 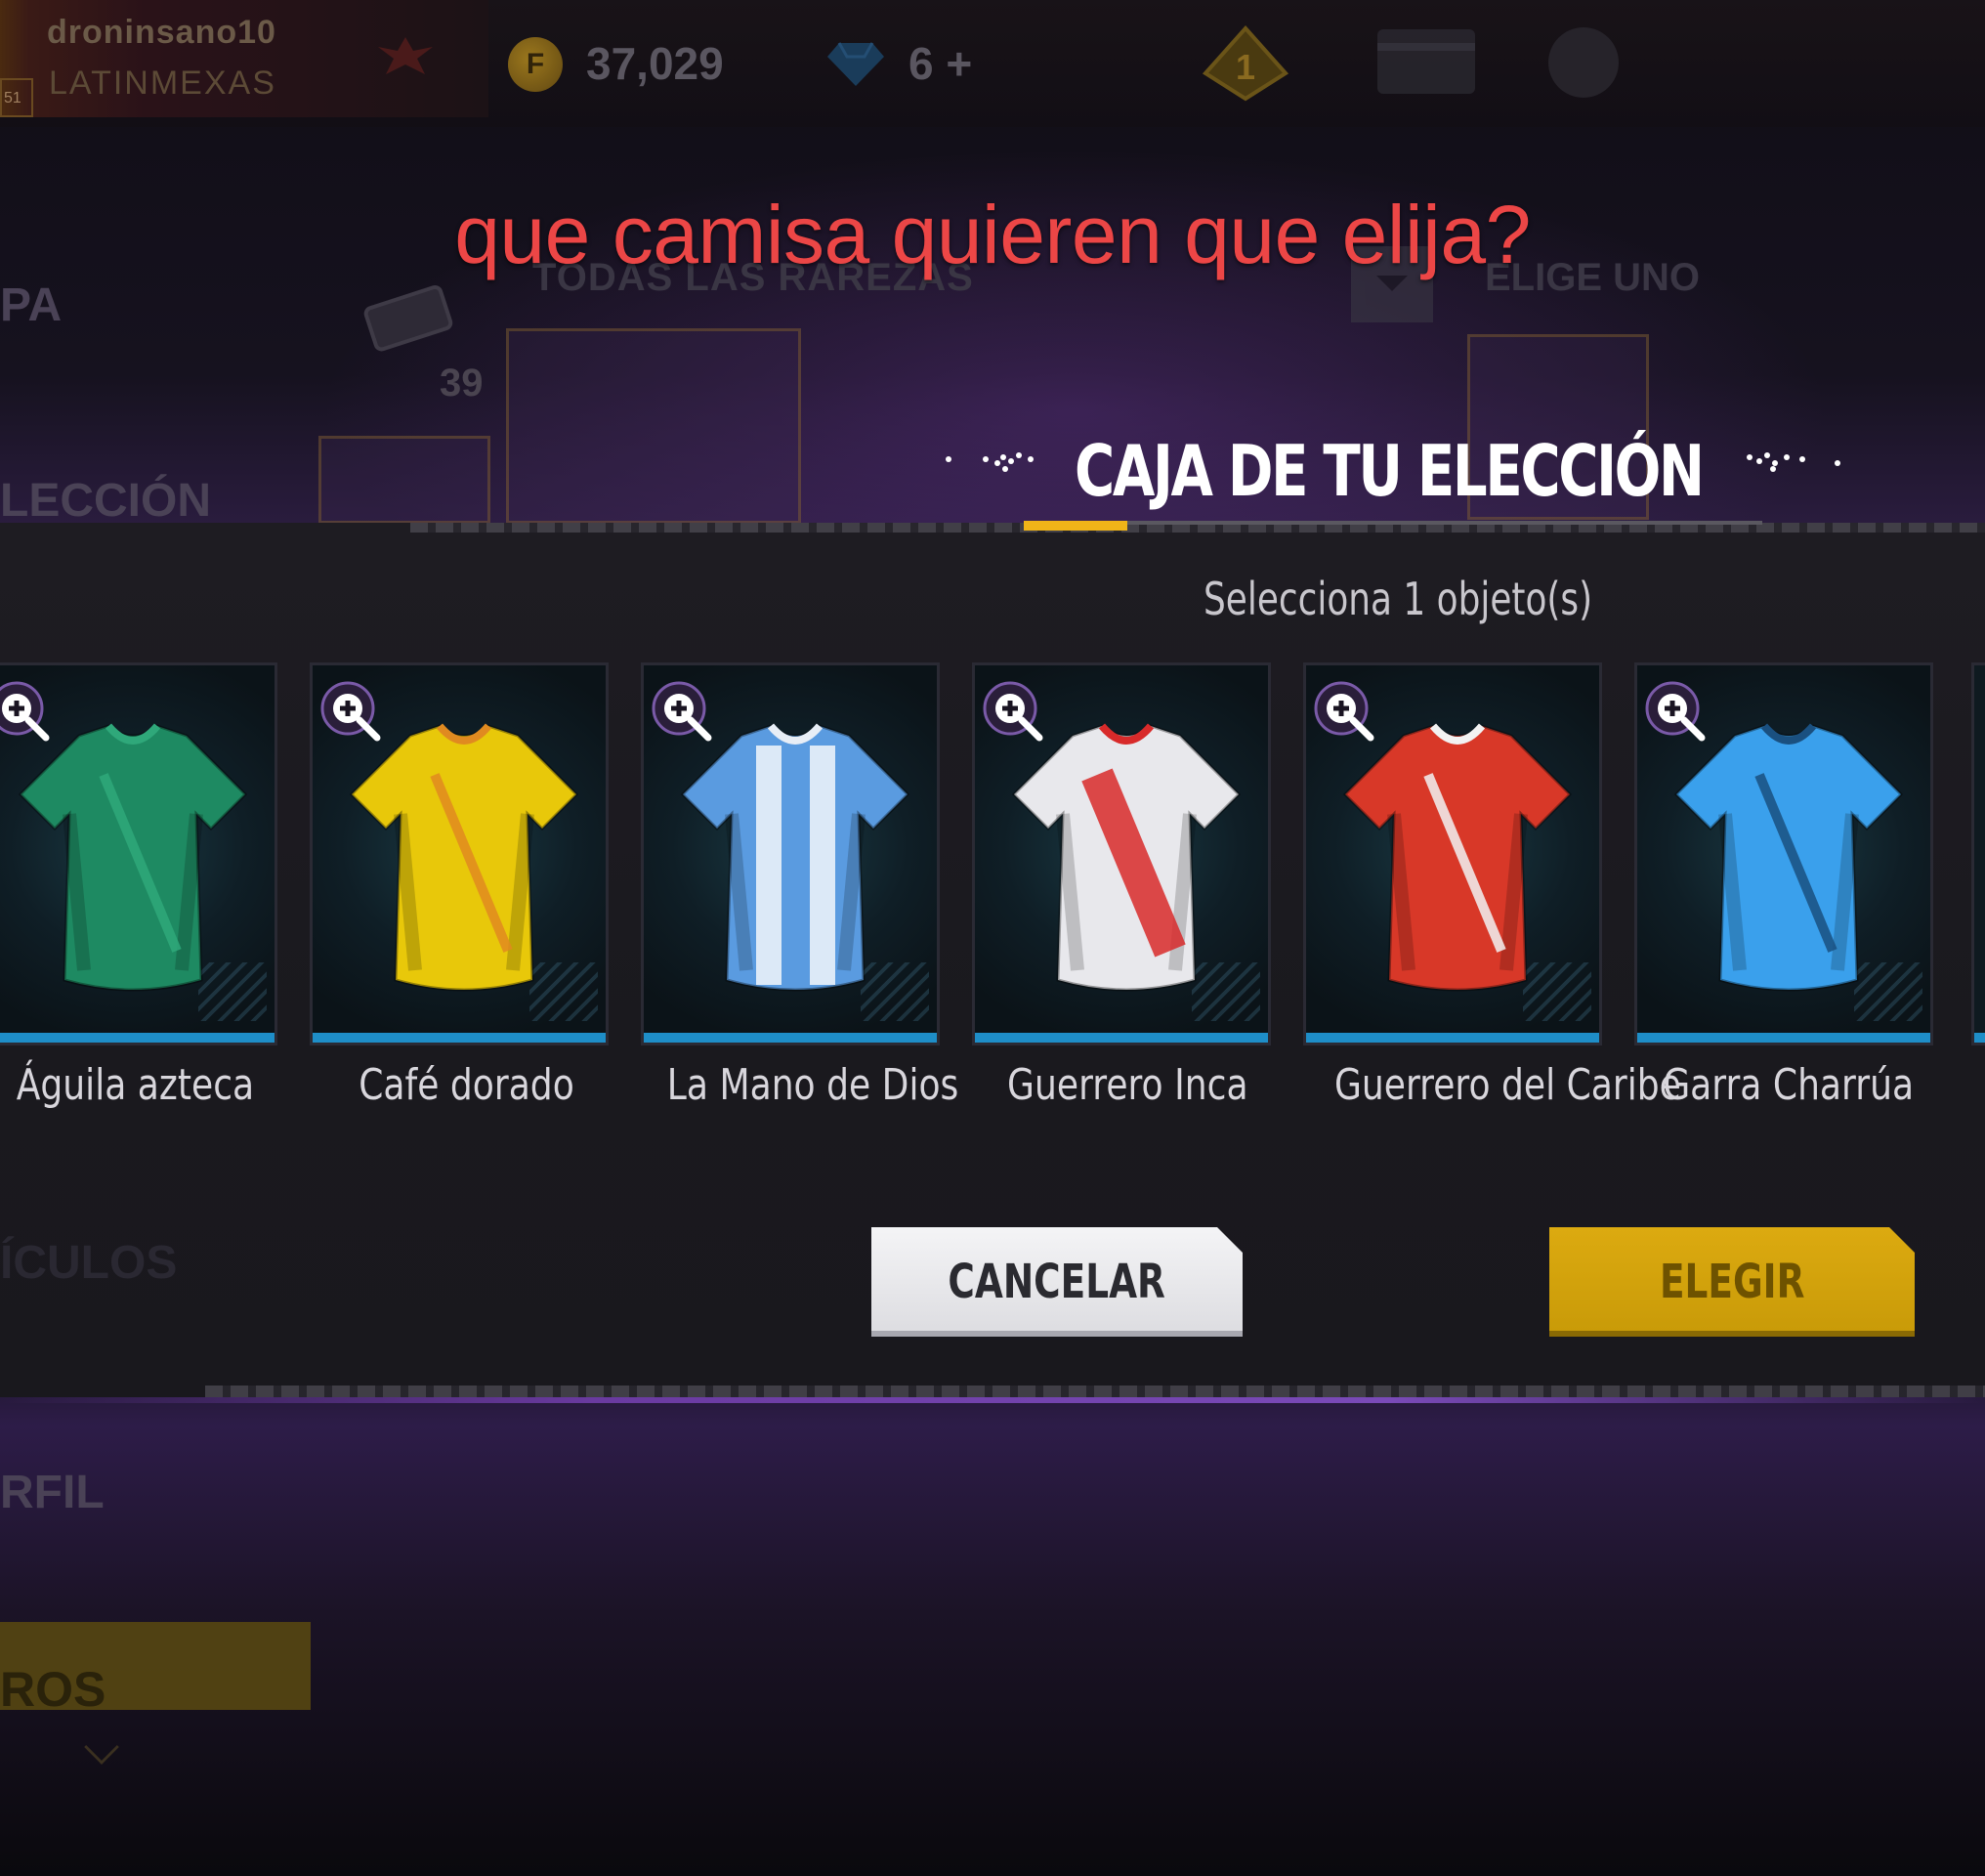 I want to click on dialog-glow, so click(x=992, y=1400).